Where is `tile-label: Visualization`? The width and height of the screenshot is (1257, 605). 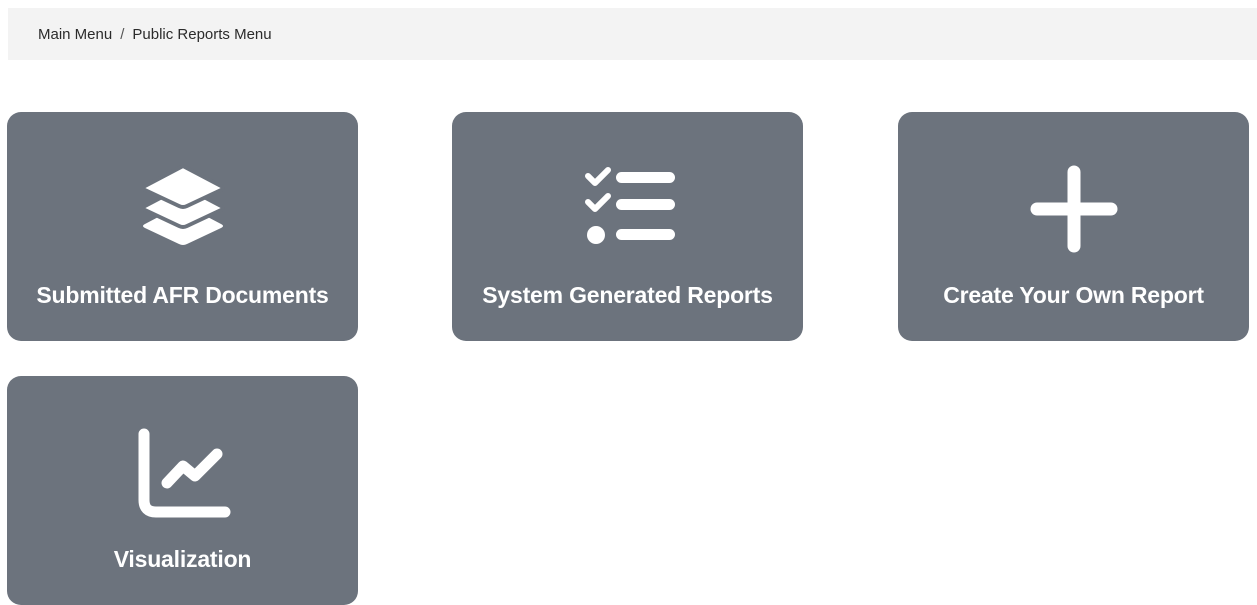 tile-label: Visualization is located at coordinates (182, 559).